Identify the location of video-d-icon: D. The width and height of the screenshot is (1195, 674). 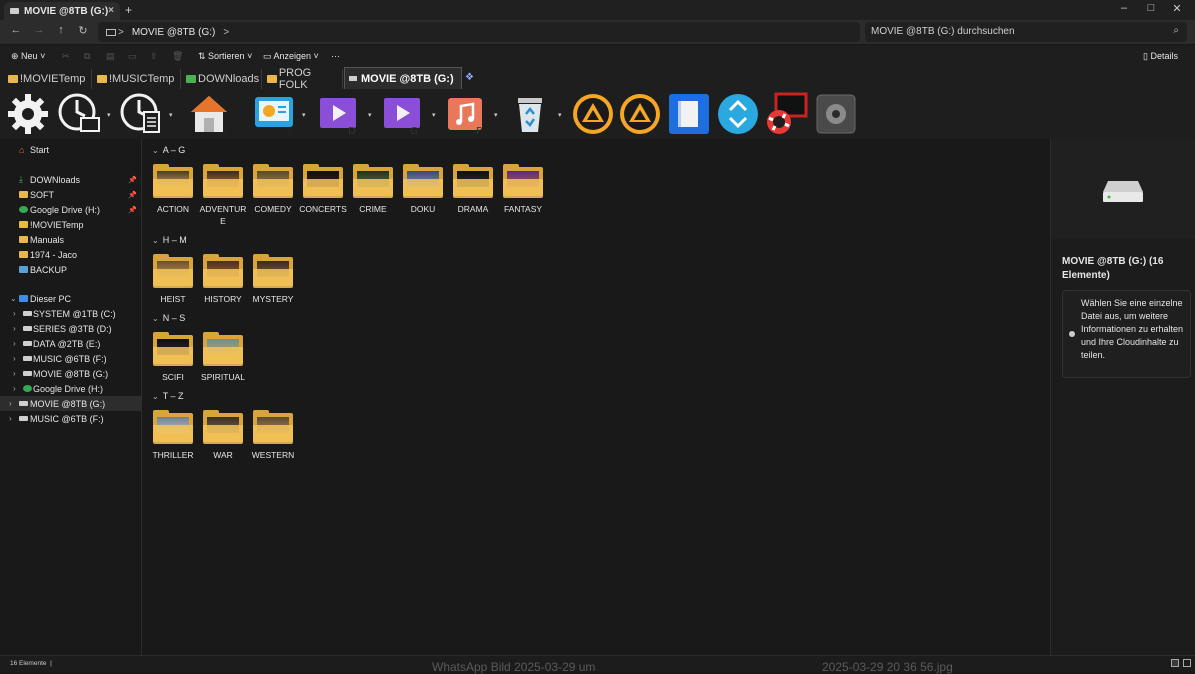
(338, 114).